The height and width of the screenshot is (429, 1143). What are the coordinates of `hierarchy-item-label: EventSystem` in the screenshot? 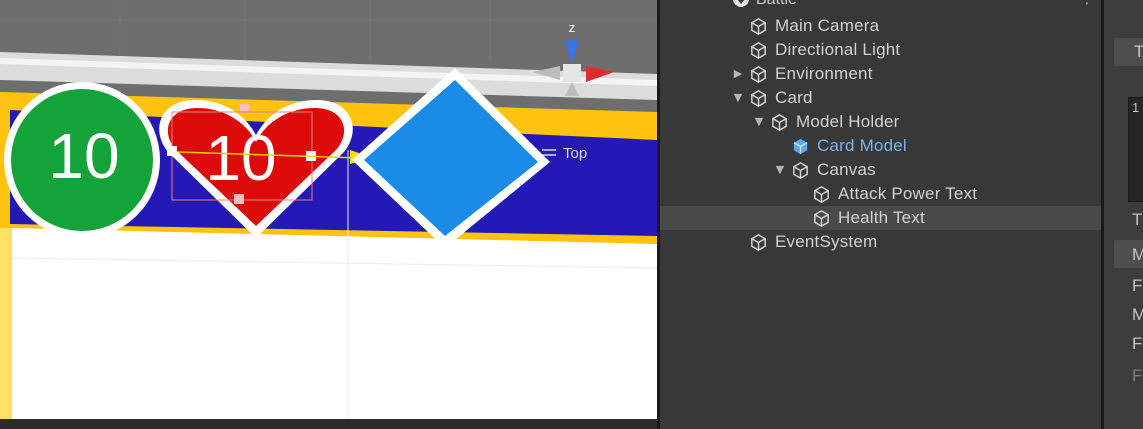 It's located at (826, 241).